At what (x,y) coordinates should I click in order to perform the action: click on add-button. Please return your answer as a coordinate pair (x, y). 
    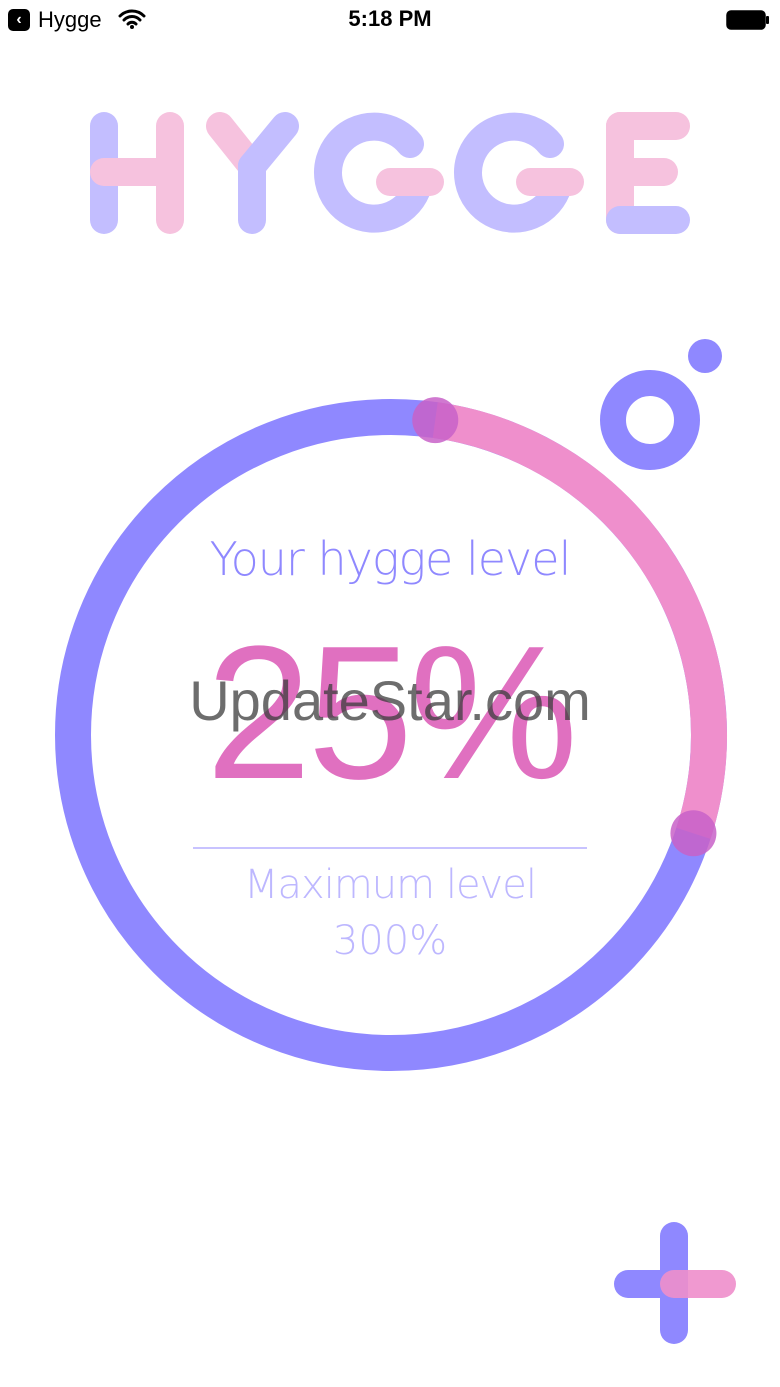
    Looking at the image, I should click on (675, 1283).